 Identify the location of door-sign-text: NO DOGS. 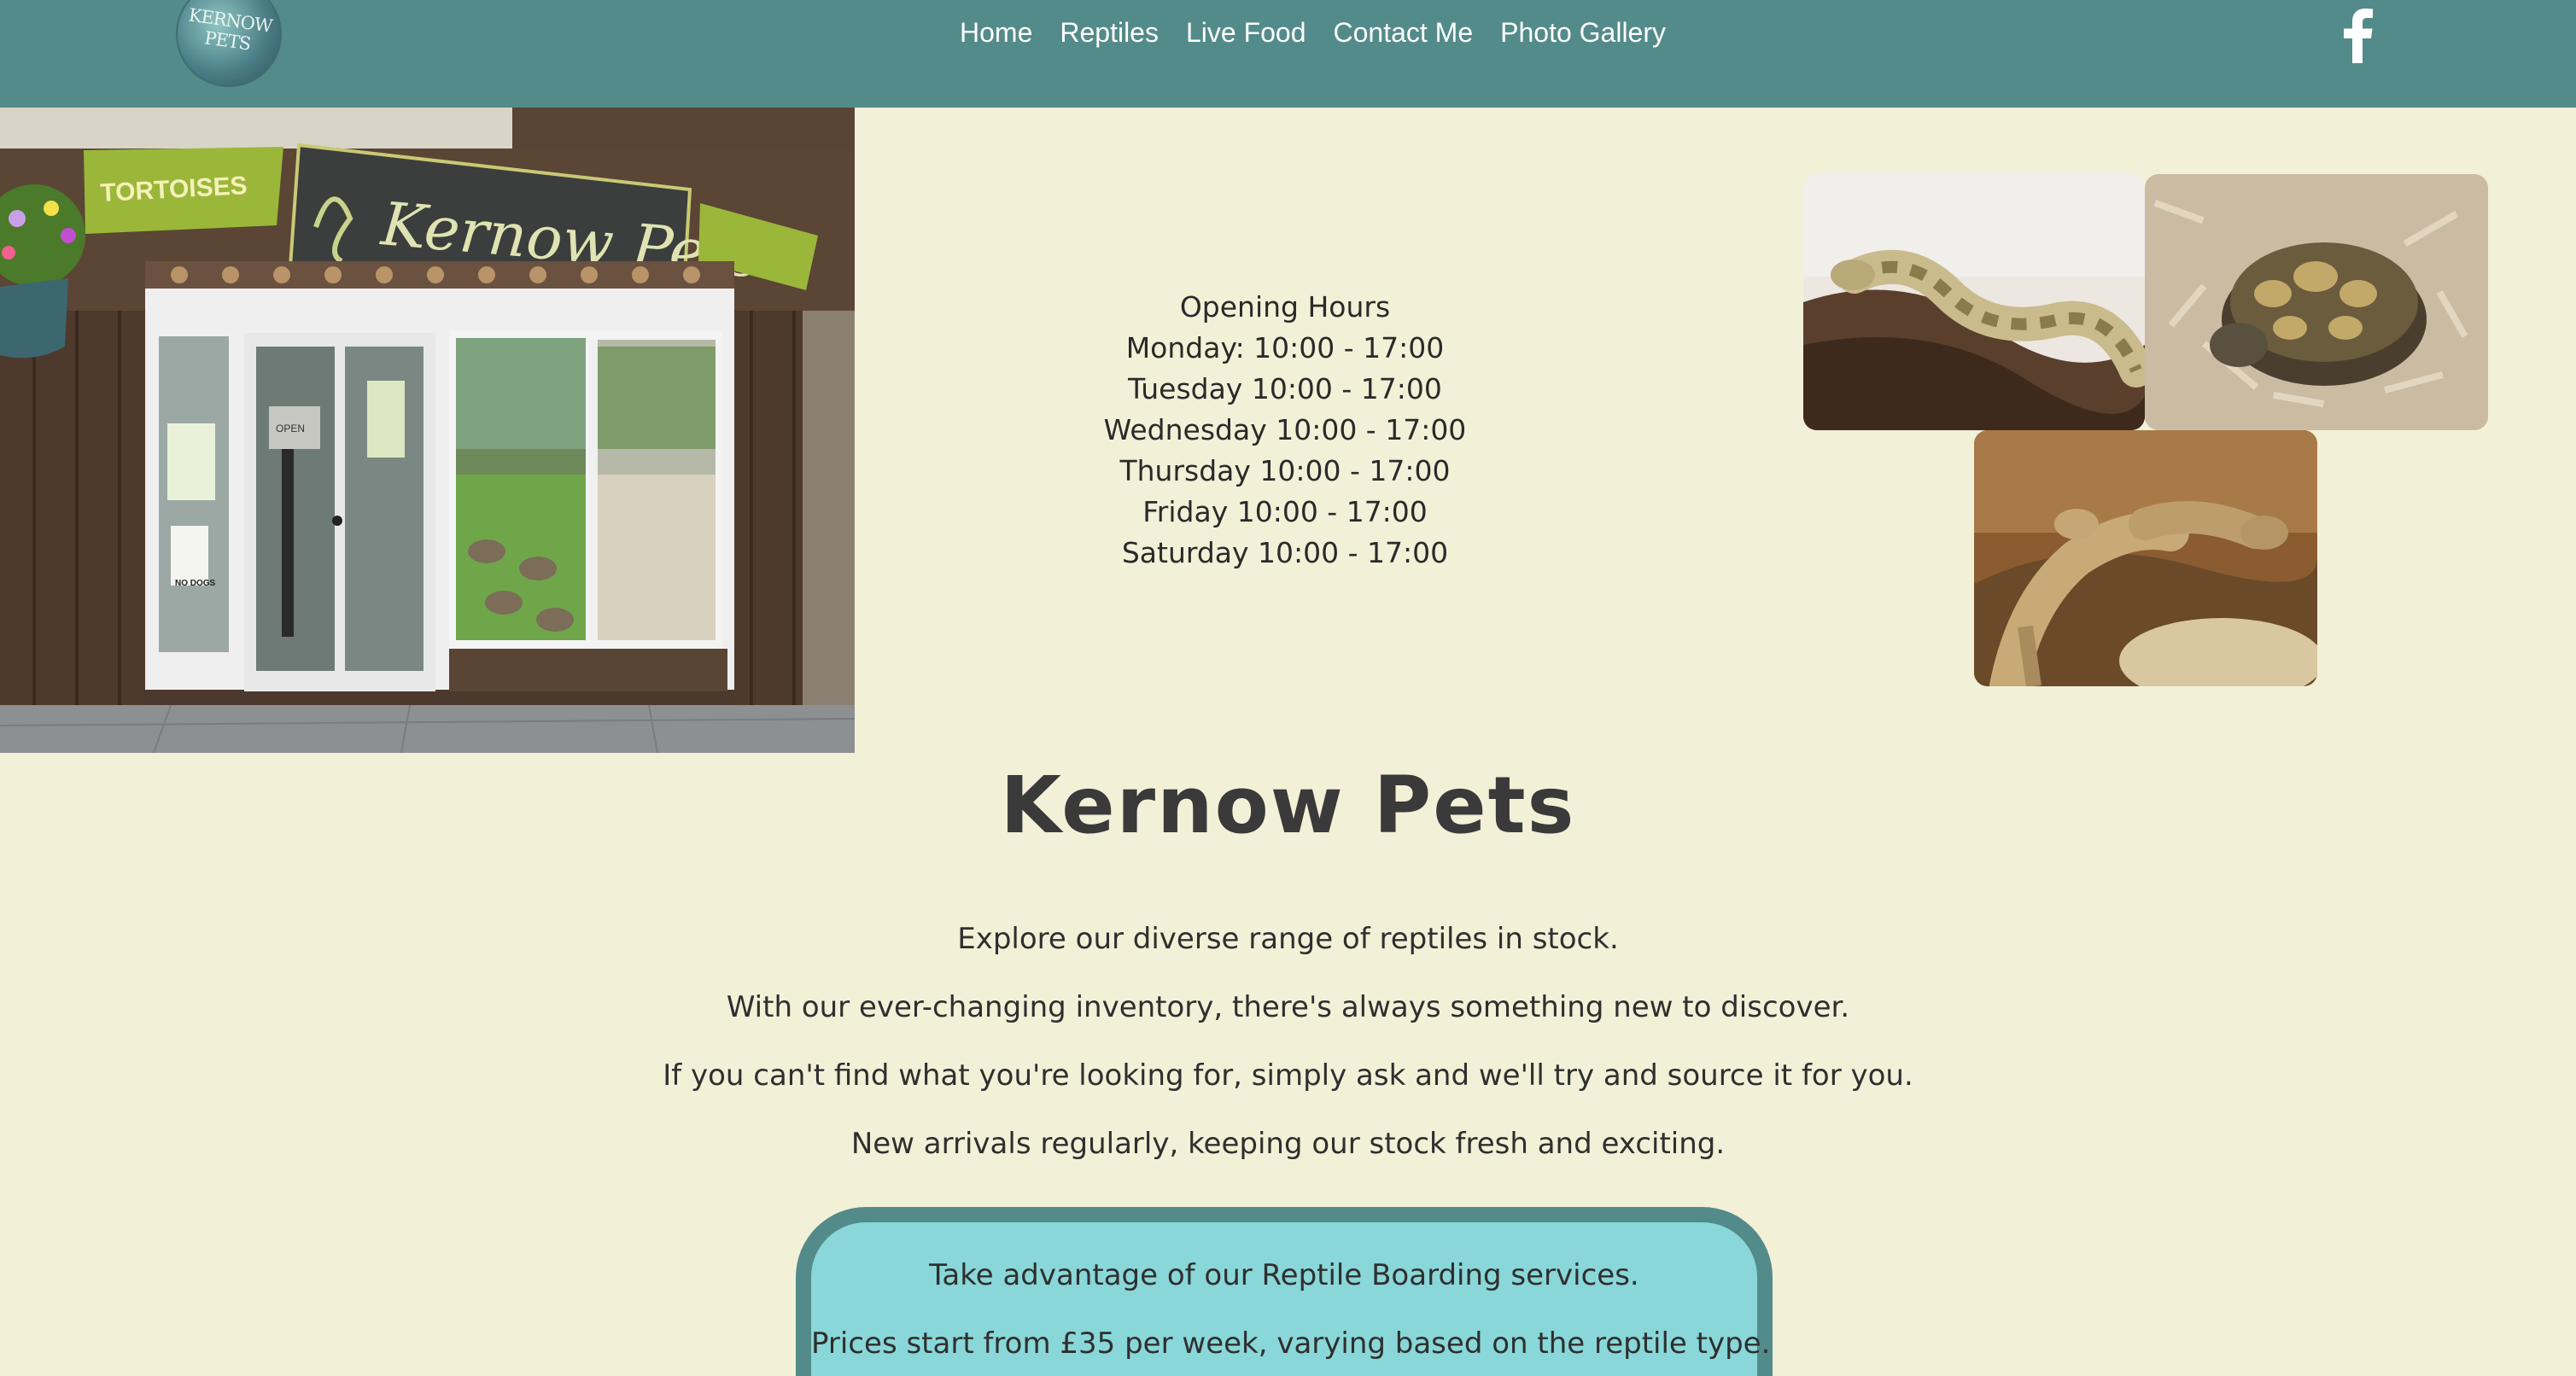
(195, 583).